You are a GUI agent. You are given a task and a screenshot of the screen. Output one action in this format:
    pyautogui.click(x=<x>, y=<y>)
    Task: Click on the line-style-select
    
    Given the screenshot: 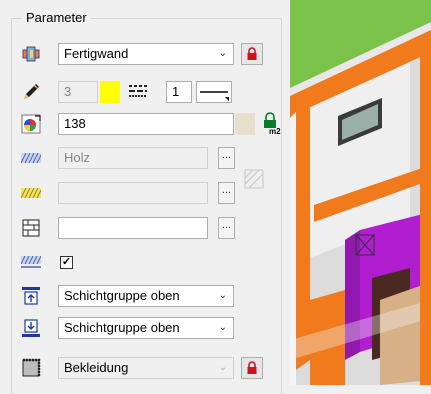 What is the action you would take?
    pyautogui.click(x=214, y=92)
    